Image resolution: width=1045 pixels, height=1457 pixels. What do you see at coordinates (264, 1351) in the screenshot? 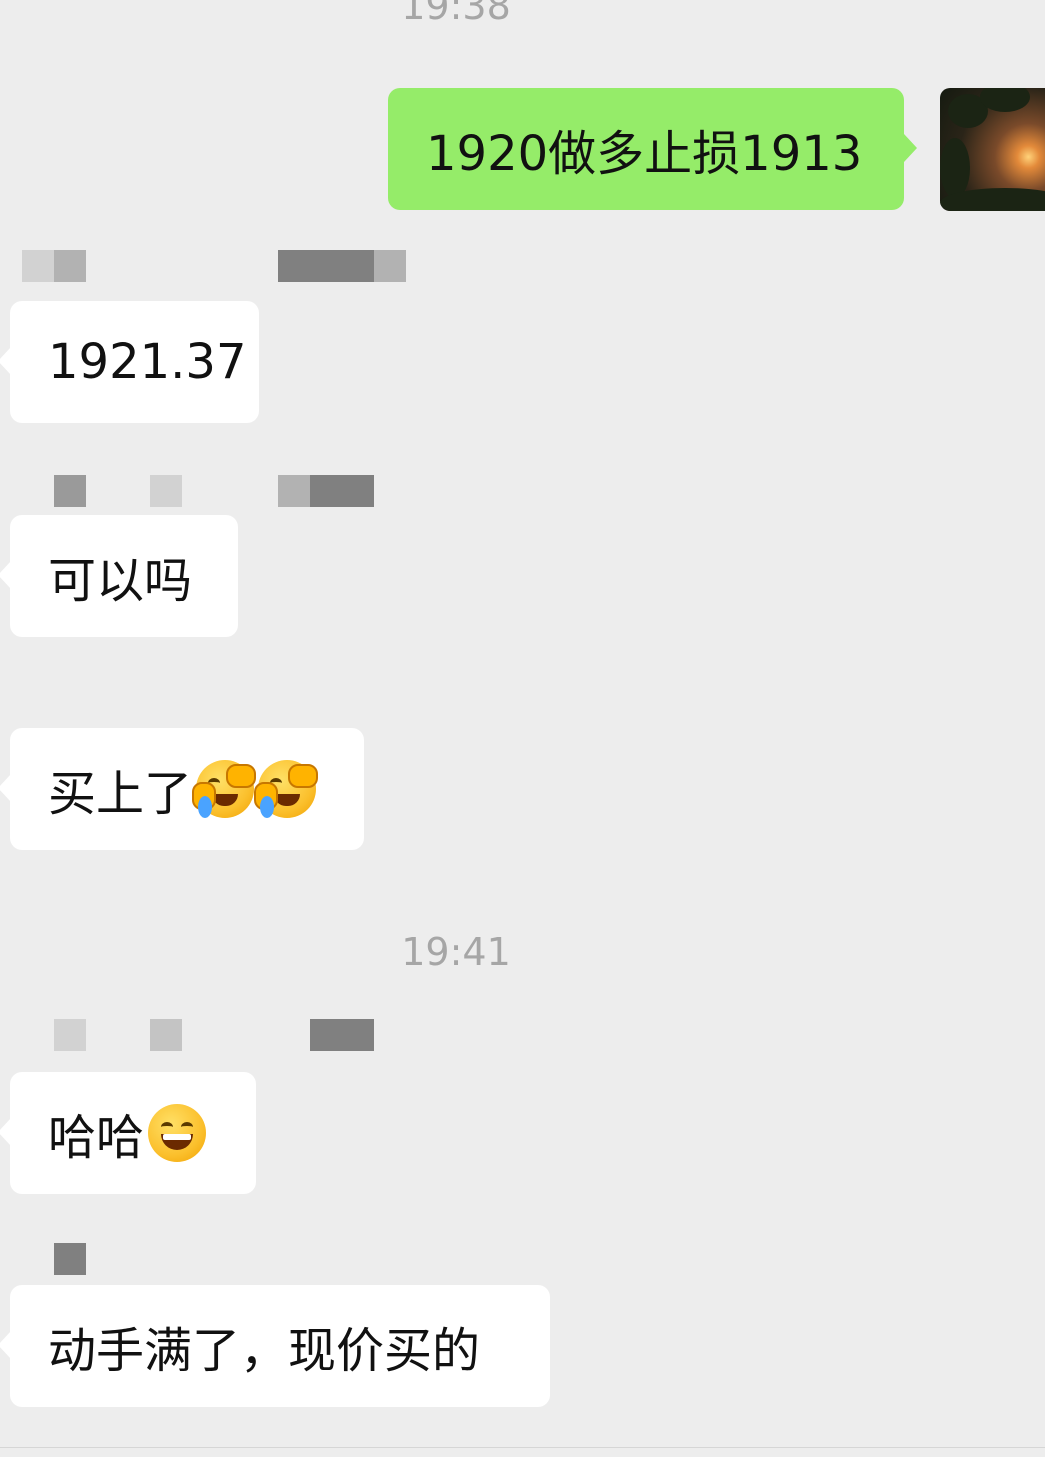
I see `message-text: 动手满了，现价买的` at bounding box center [264, 1351].